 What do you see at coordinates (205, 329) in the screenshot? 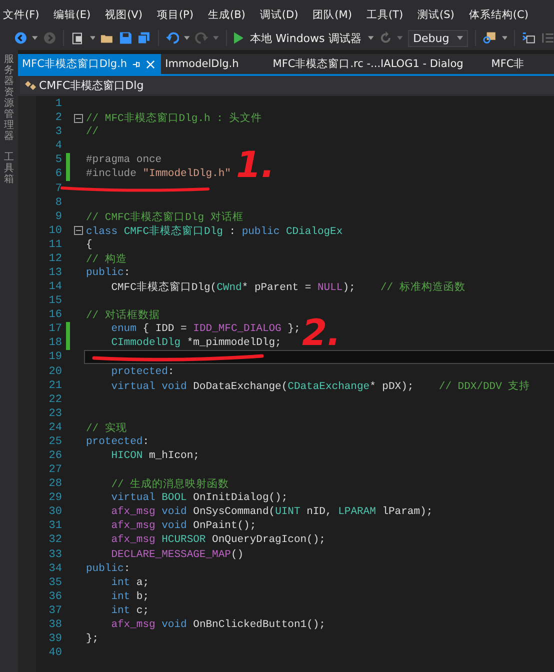
I see `code-line: enum { IDD = IDD_MFC_DIALOG };` at bounding box center [205, 329].